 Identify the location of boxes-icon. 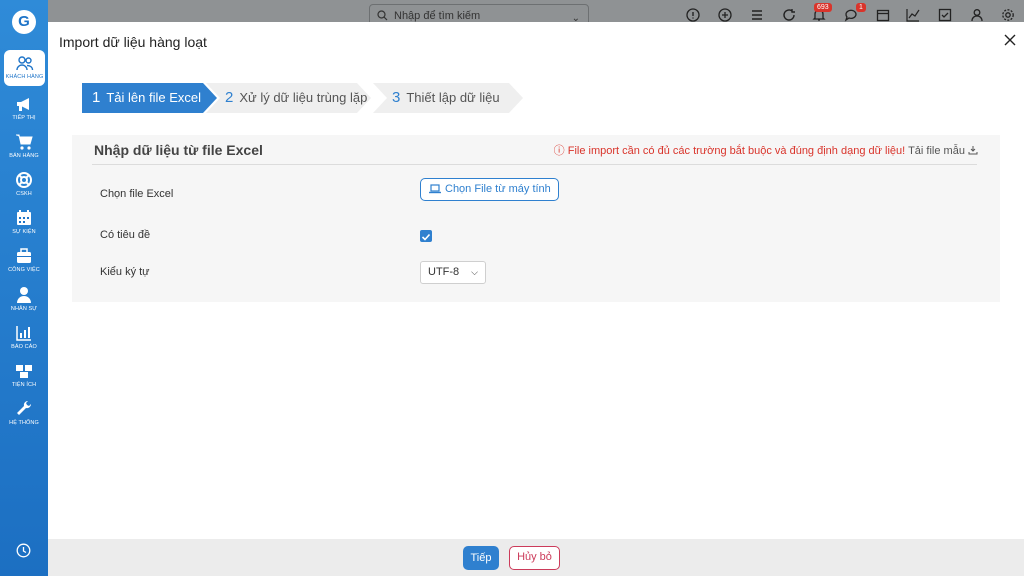
(24, 371).